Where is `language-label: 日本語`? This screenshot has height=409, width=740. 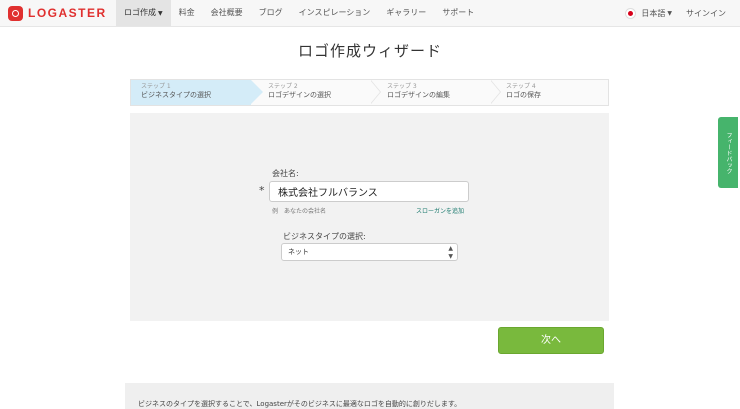
language-label: 日本語 is located at coordinates (653, 13).